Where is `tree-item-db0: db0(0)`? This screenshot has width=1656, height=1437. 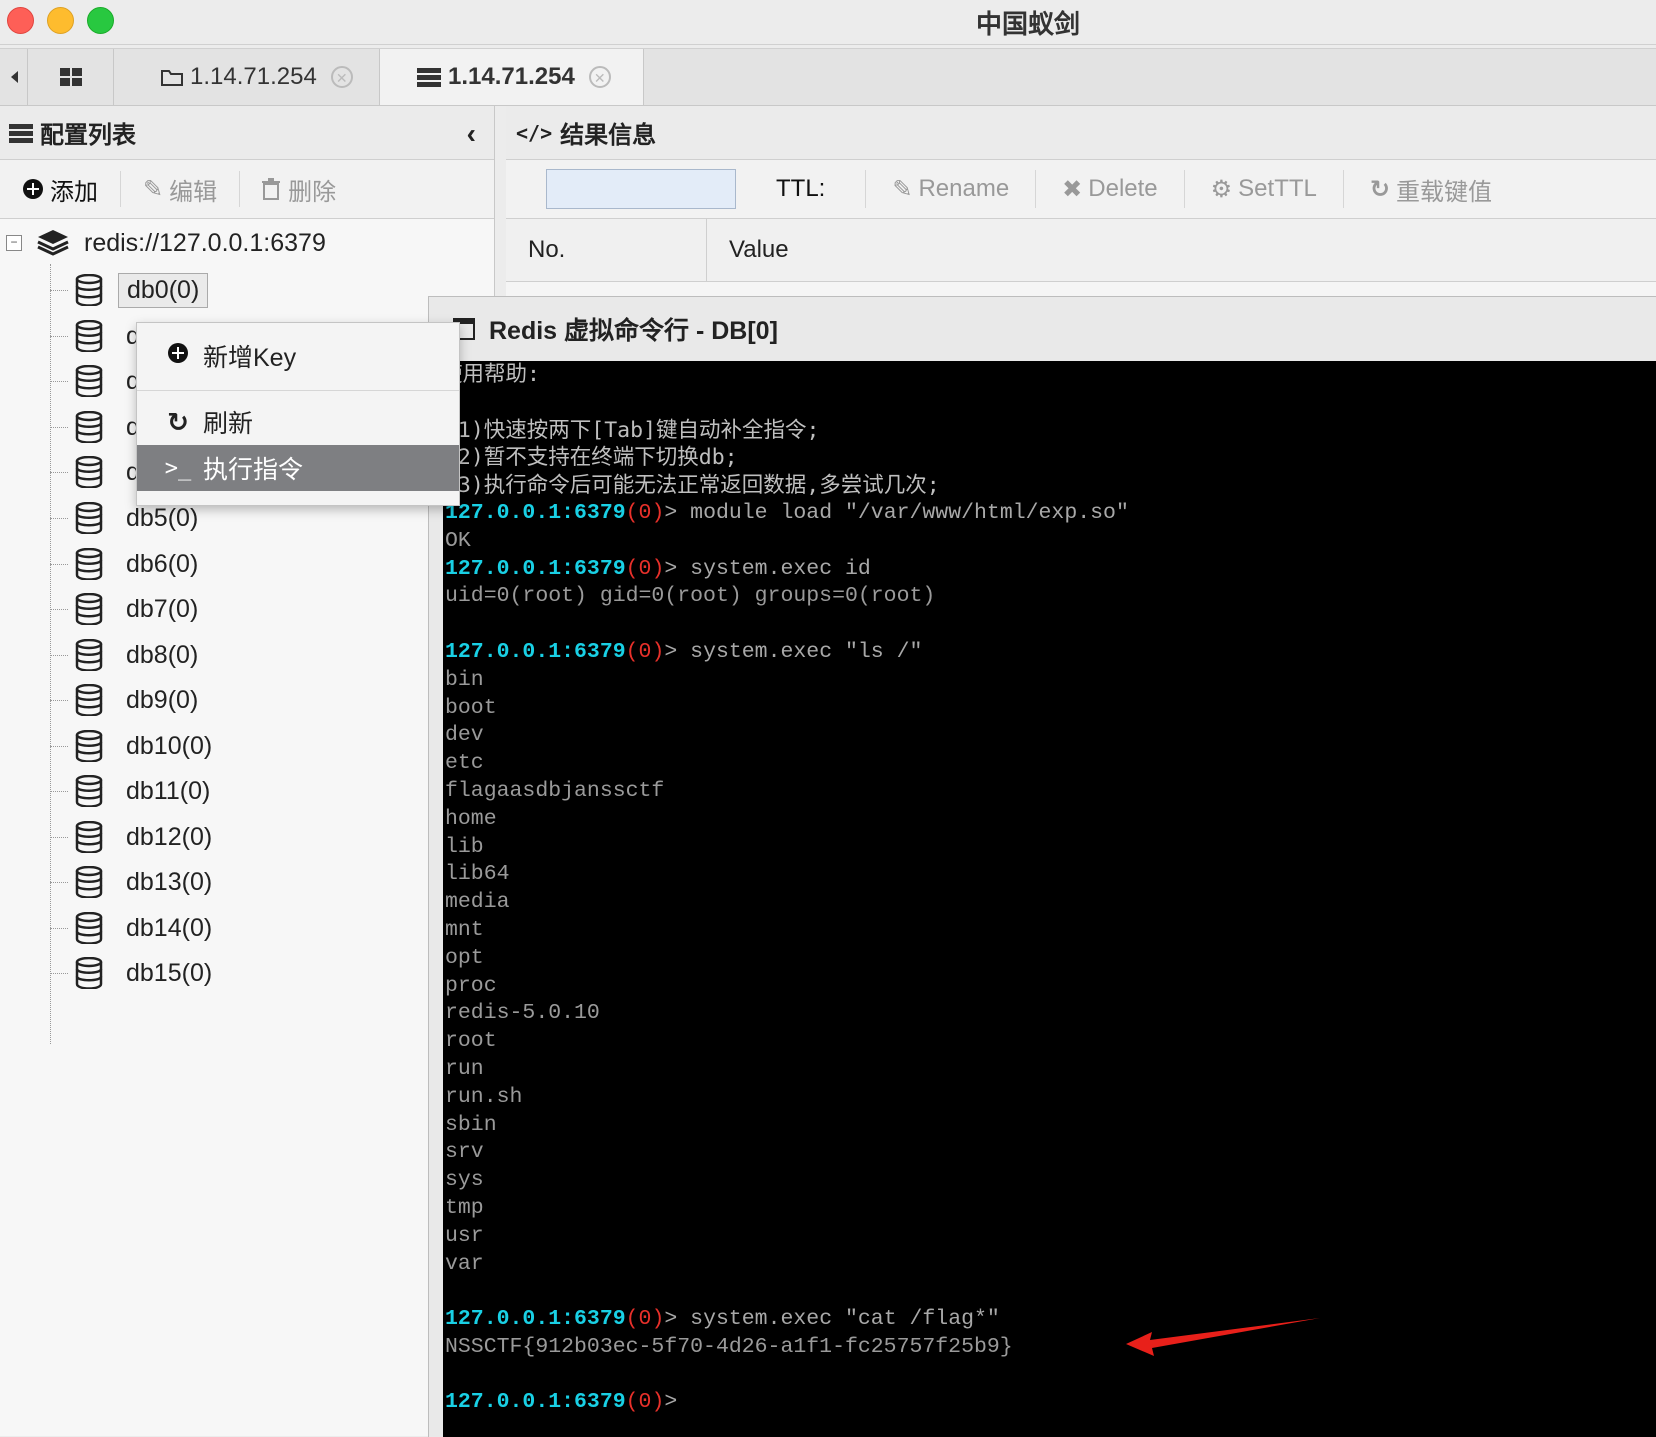 tree-item-db0: db0(0) is located at coordinates (129, 290).